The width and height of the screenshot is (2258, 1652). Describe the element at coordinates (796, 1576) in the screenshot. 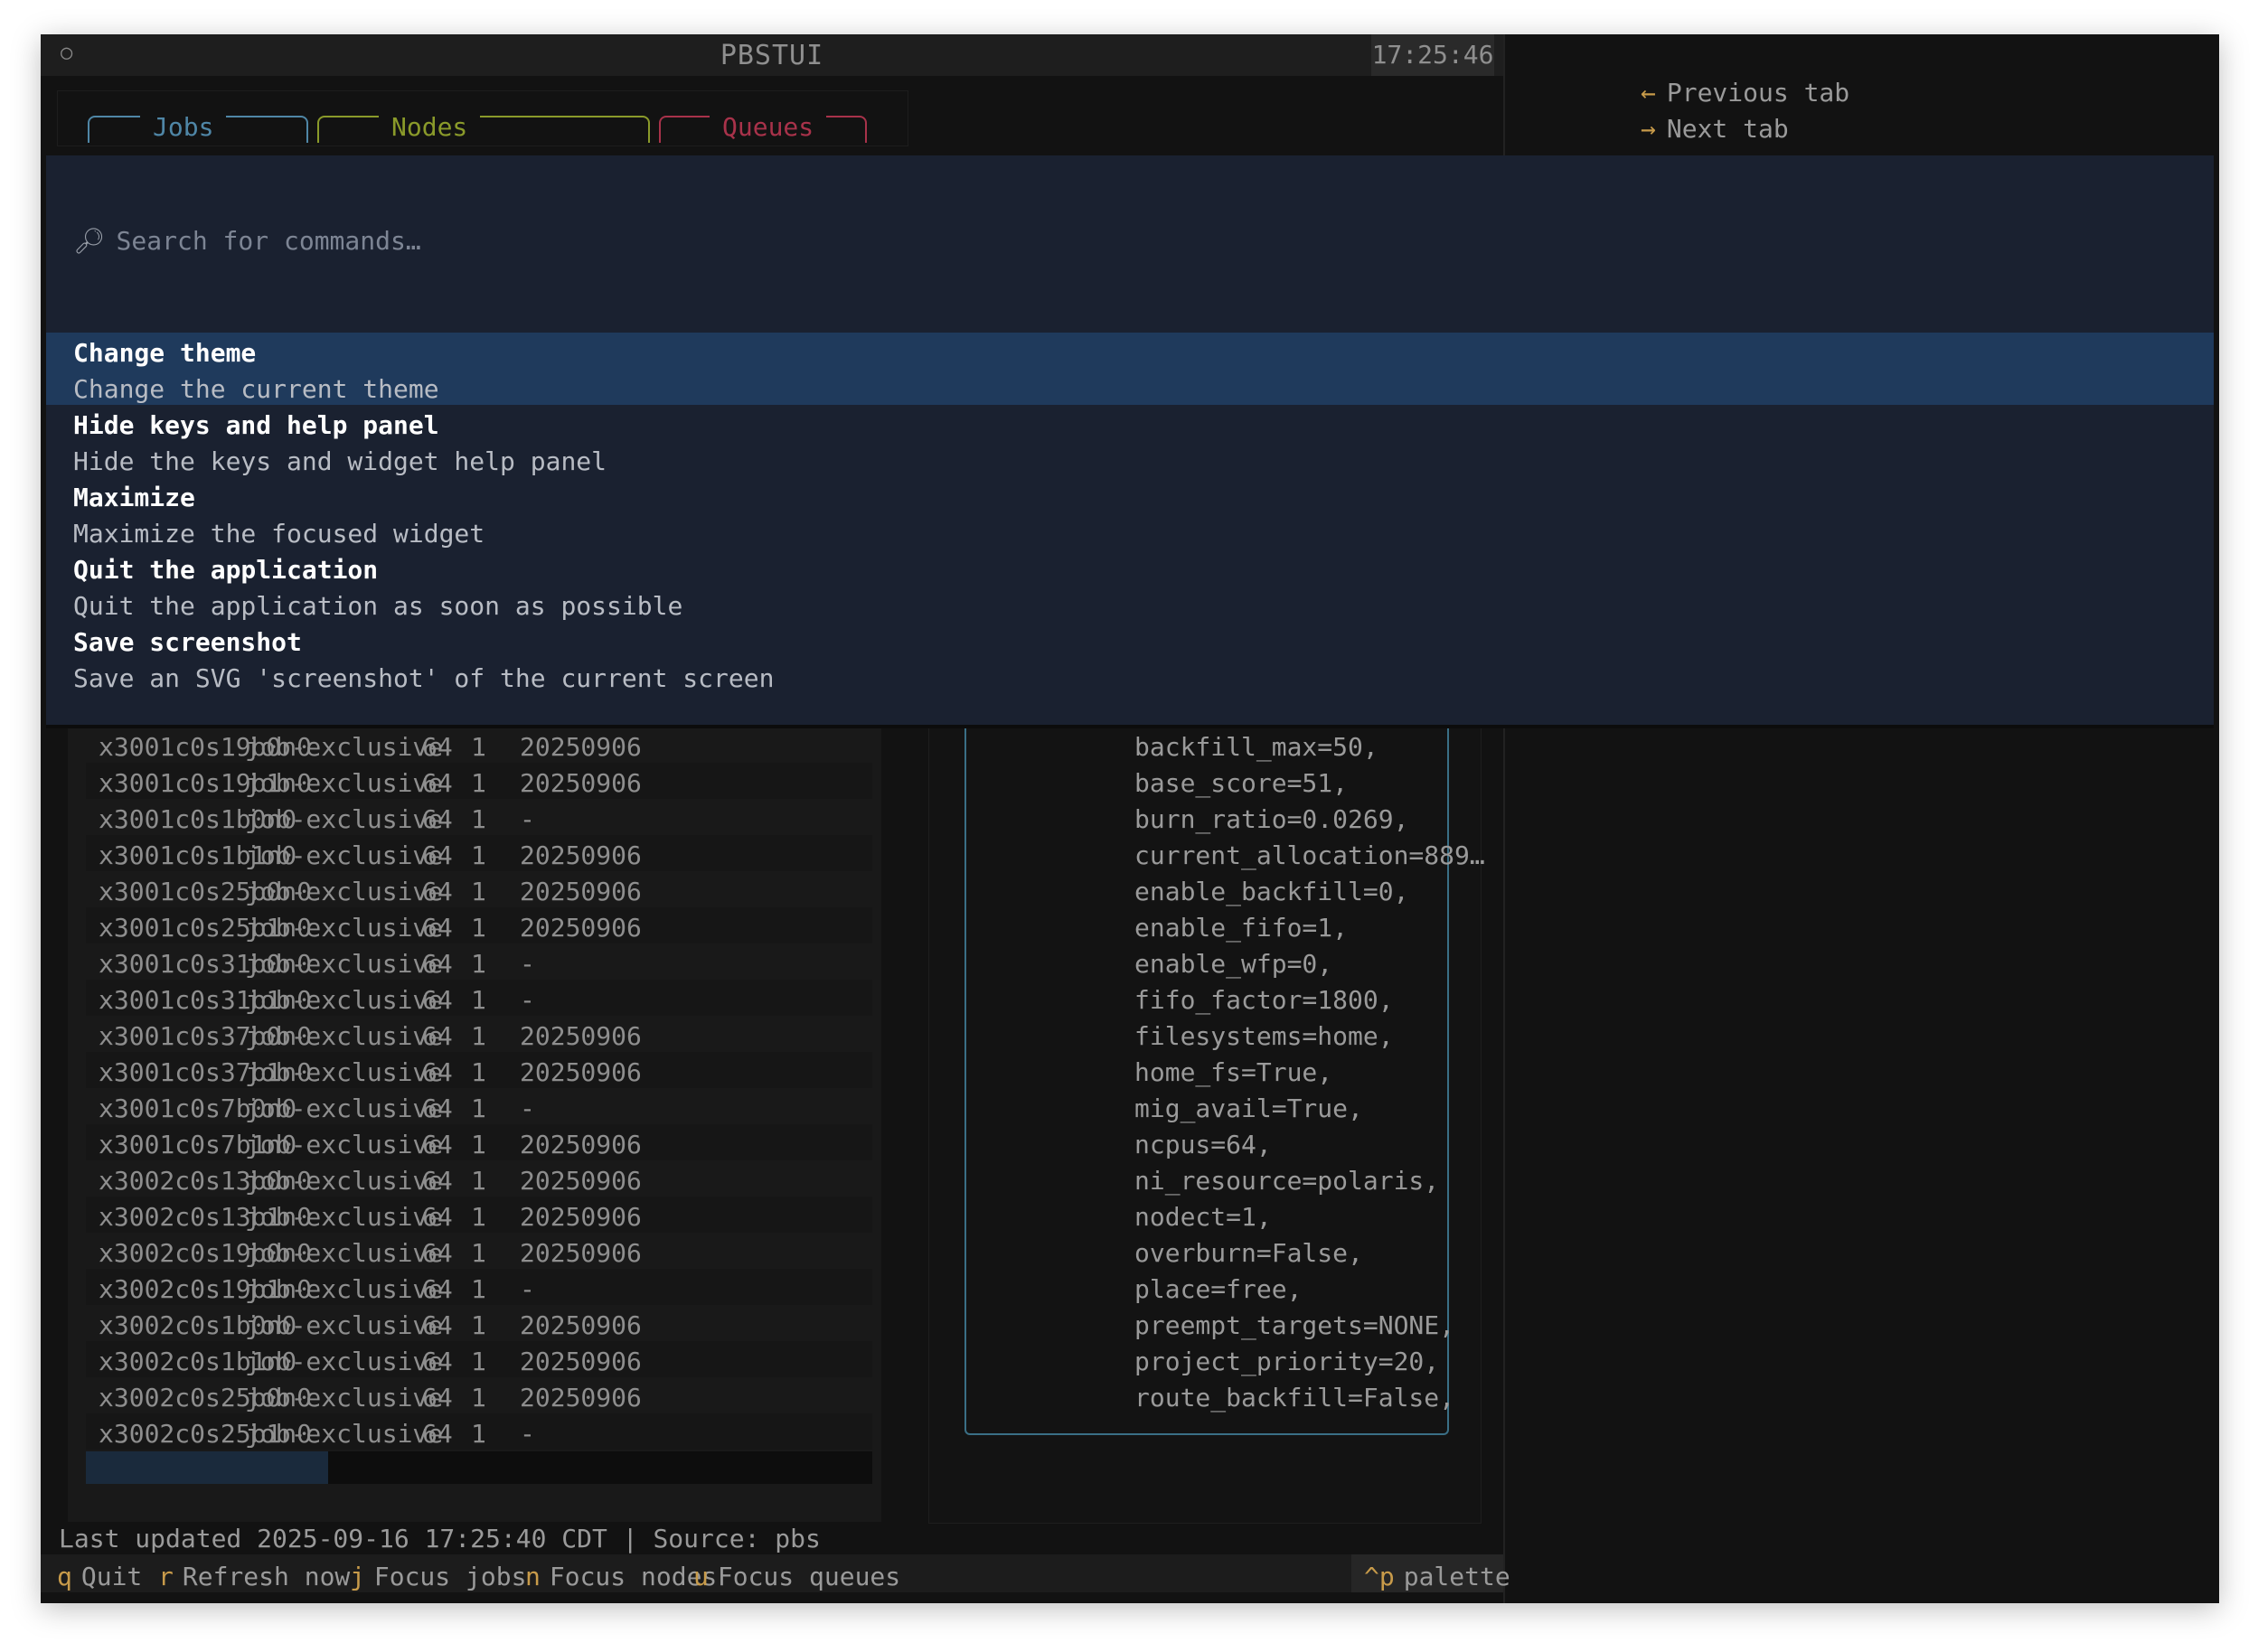

I see `shortcut-focus-queues: u Focus queues` at that location.